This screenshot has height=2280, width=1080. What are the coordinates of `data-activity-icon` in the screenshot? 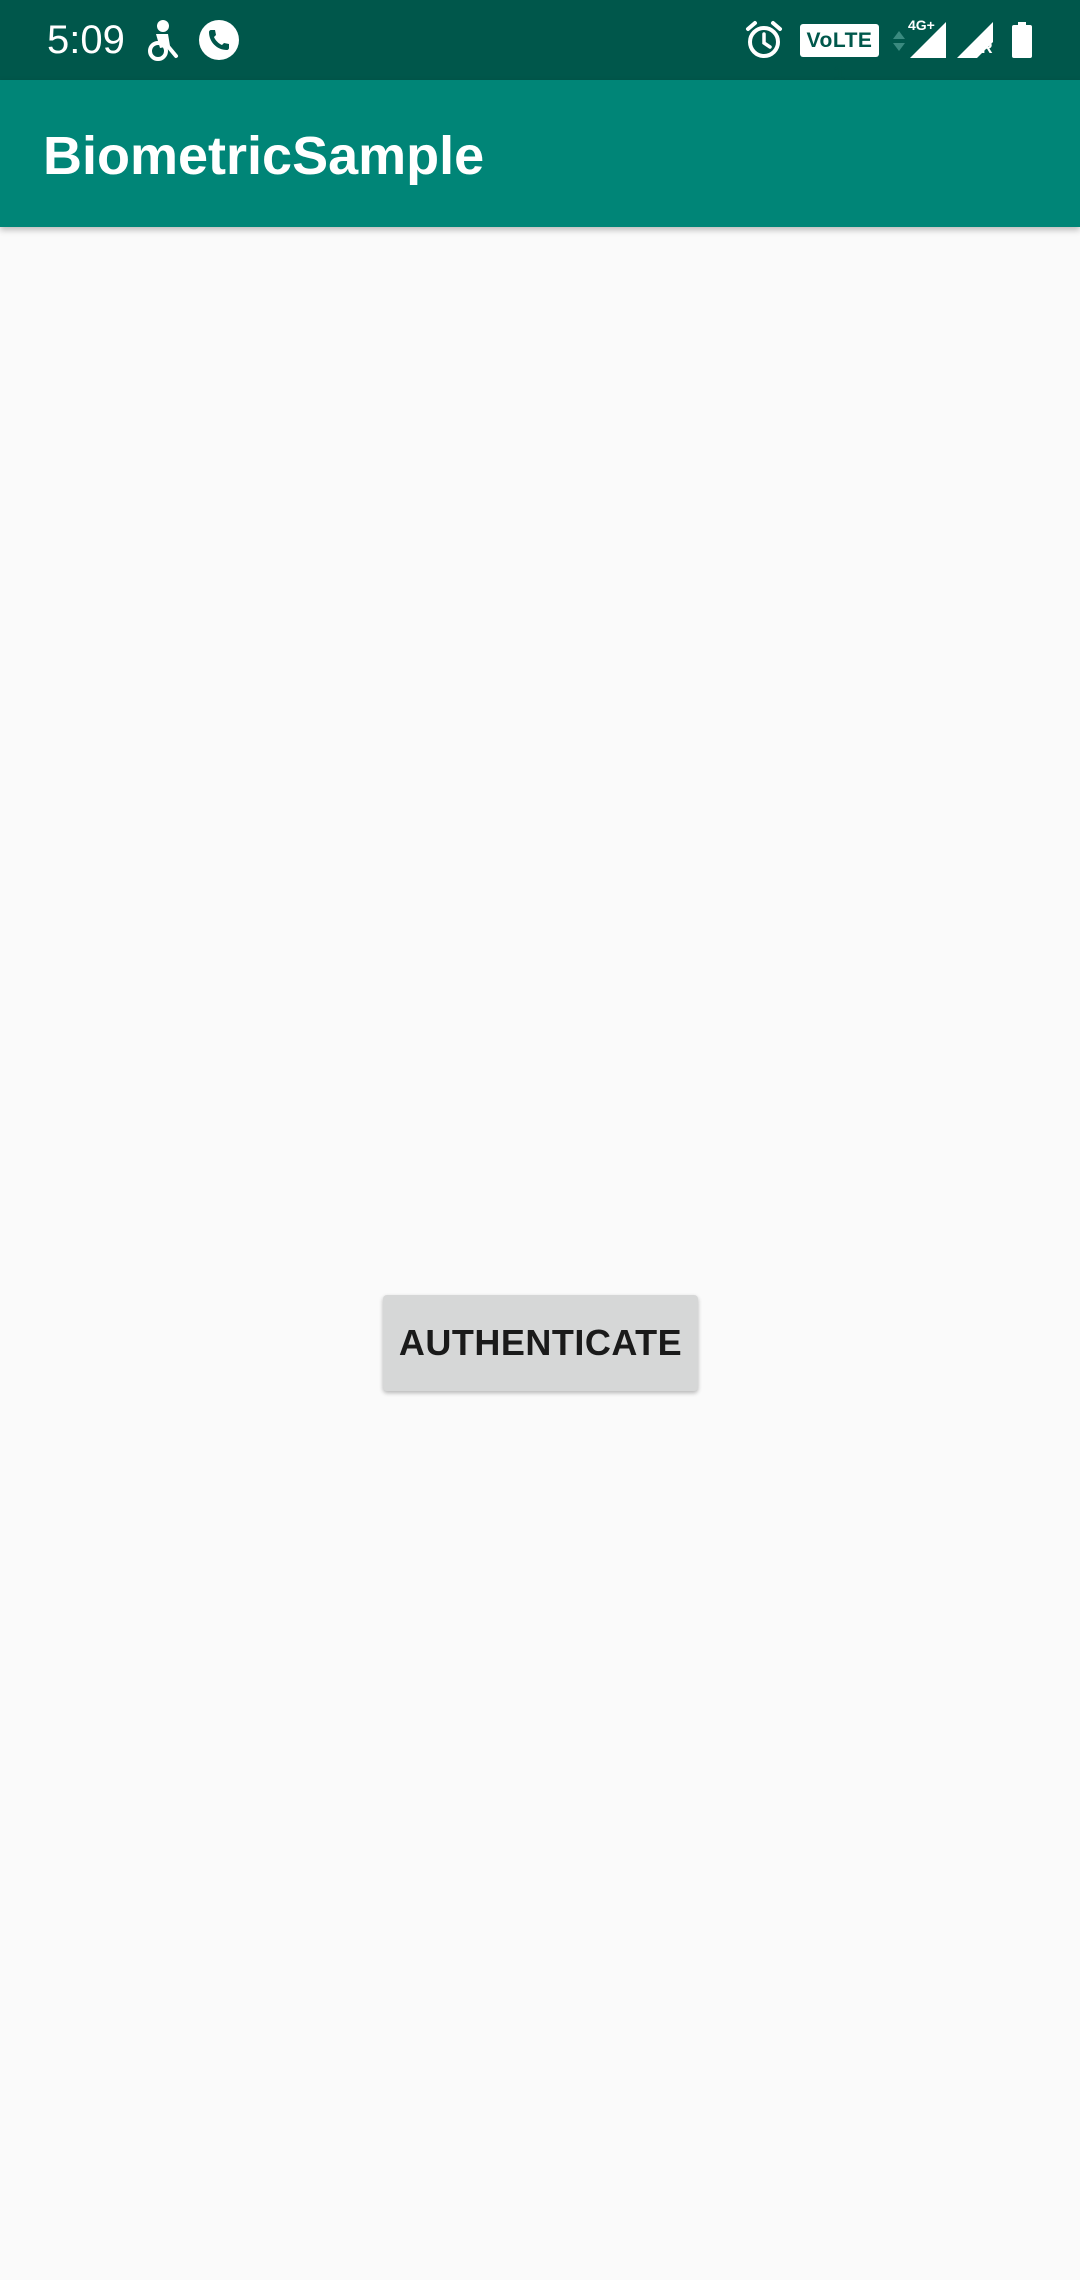 It's located at (899, 41).